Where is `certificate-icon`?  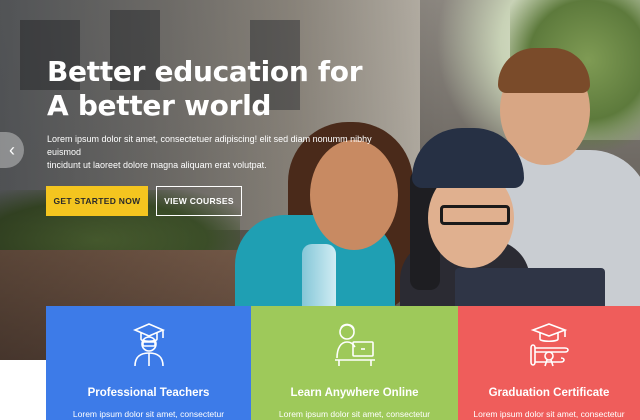
certificate-icon is located at coordinates (549, 345).